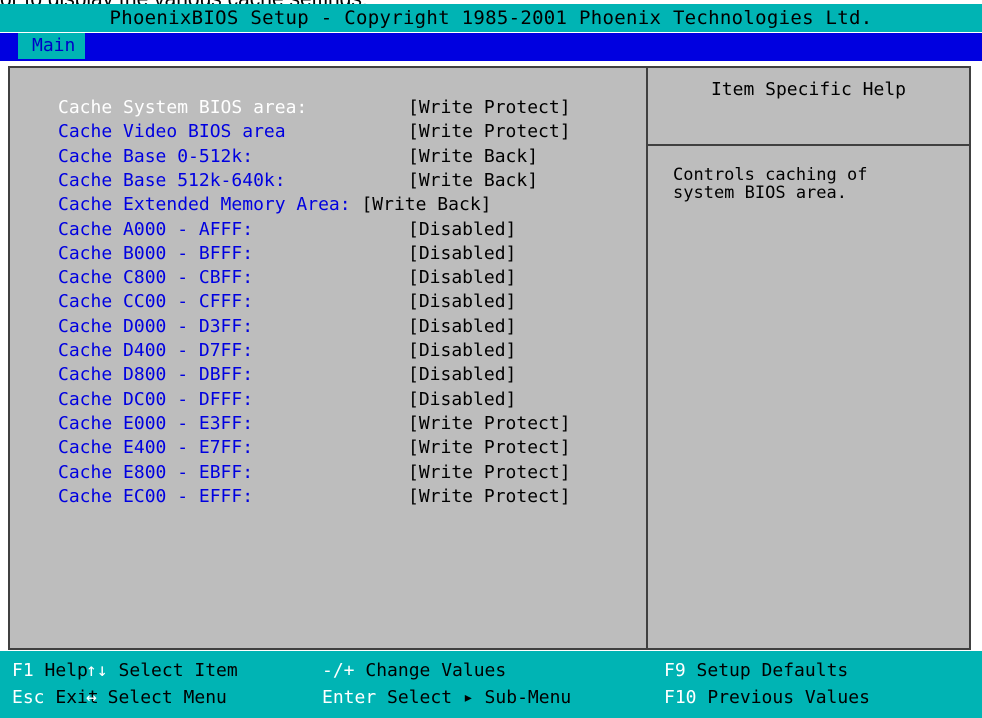 The height and width of the screenshot is (718, 982). I want to click on key-hint: F10 Previous Values, so click(767, 698).